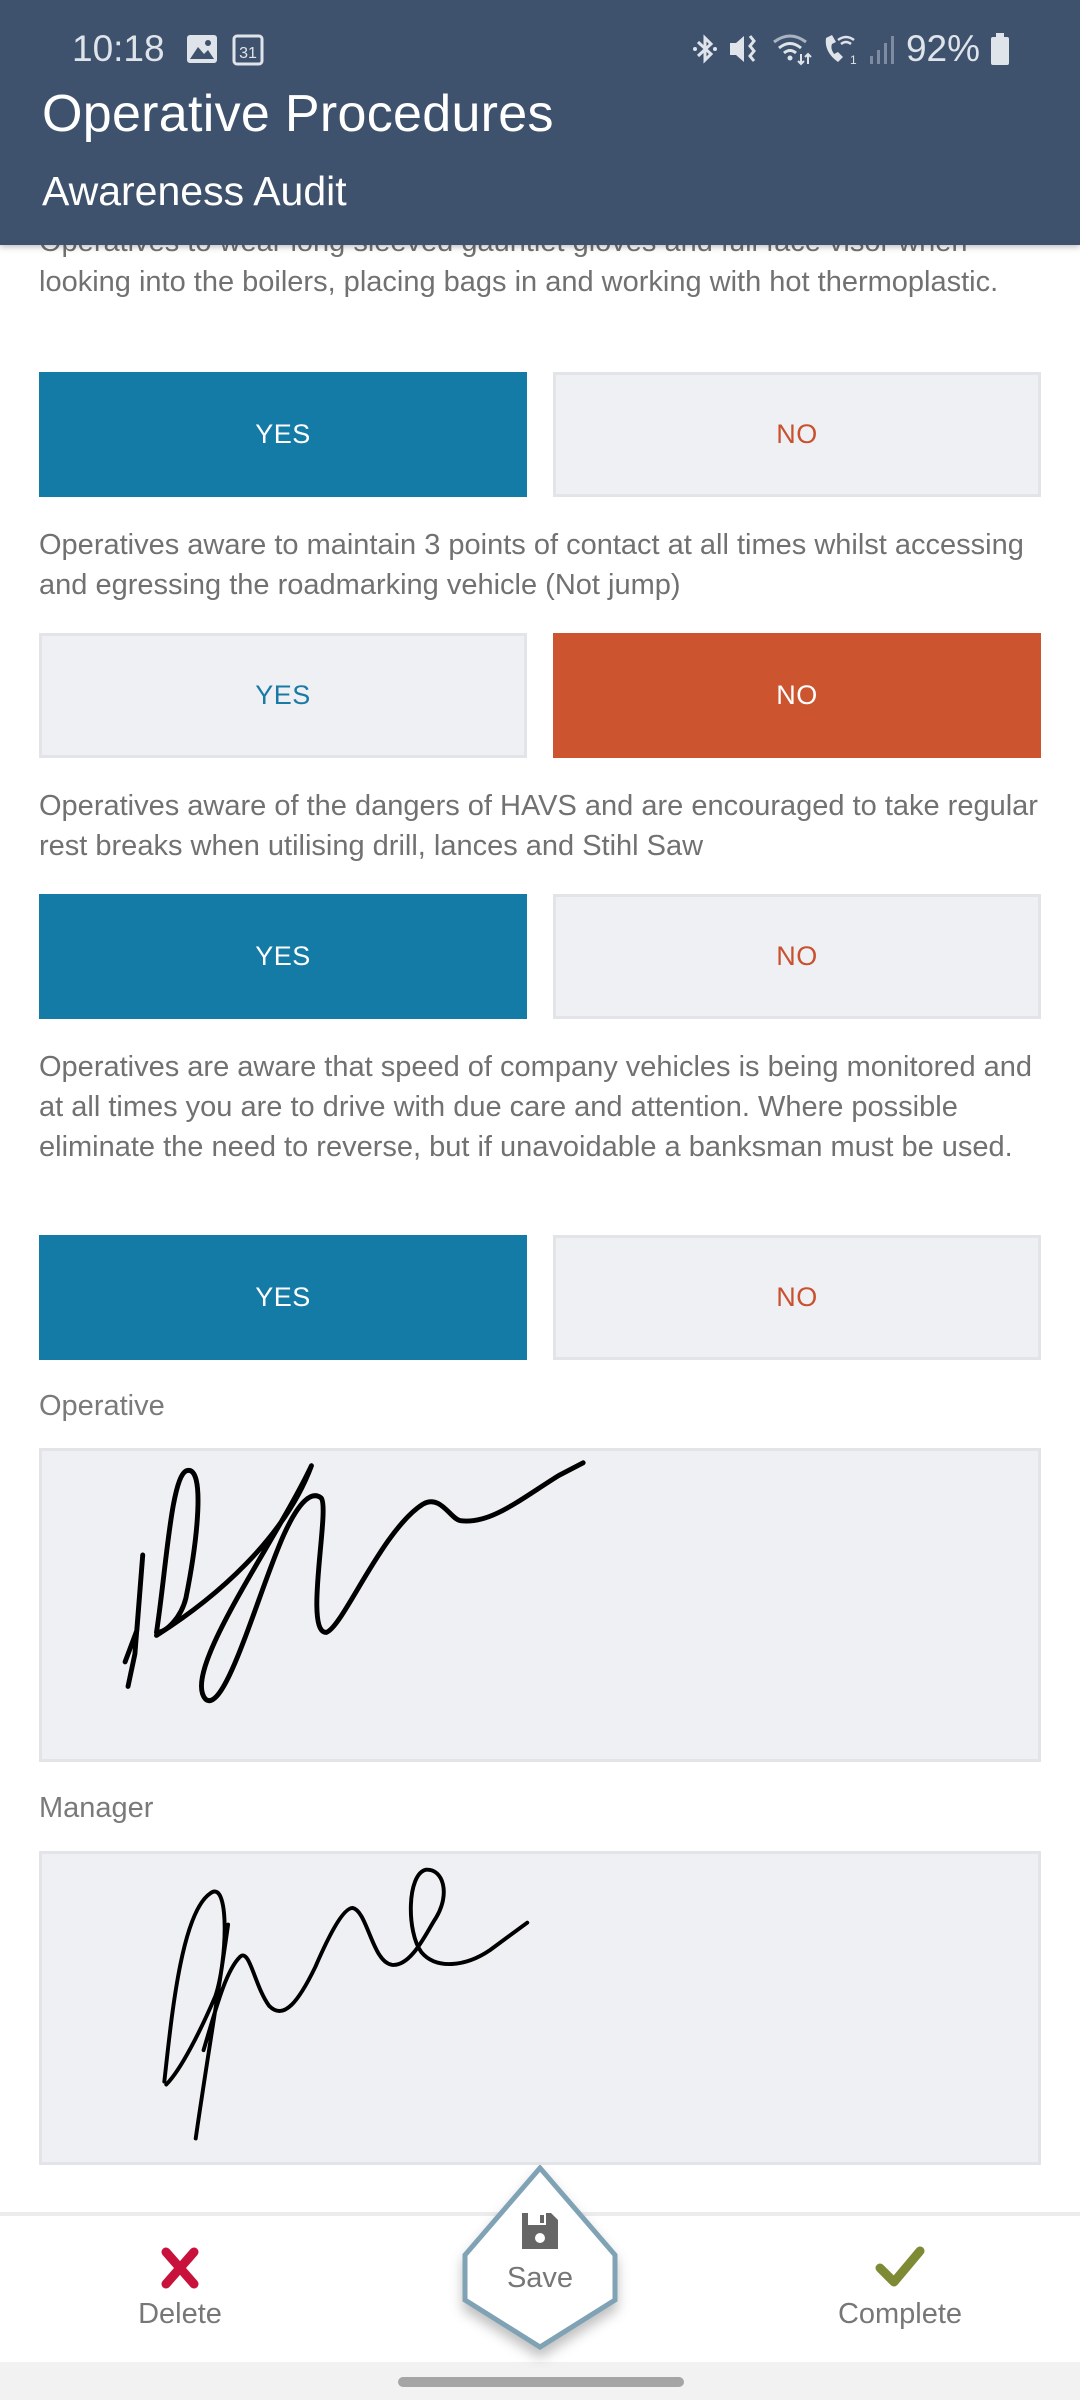  I want to click on save-label: Save, so click(540, 2278).